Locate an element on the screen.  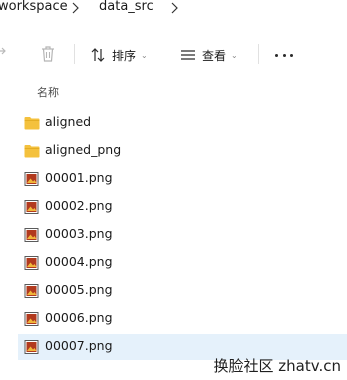
file-name: aligned_png is located at coordinates (83, 149).